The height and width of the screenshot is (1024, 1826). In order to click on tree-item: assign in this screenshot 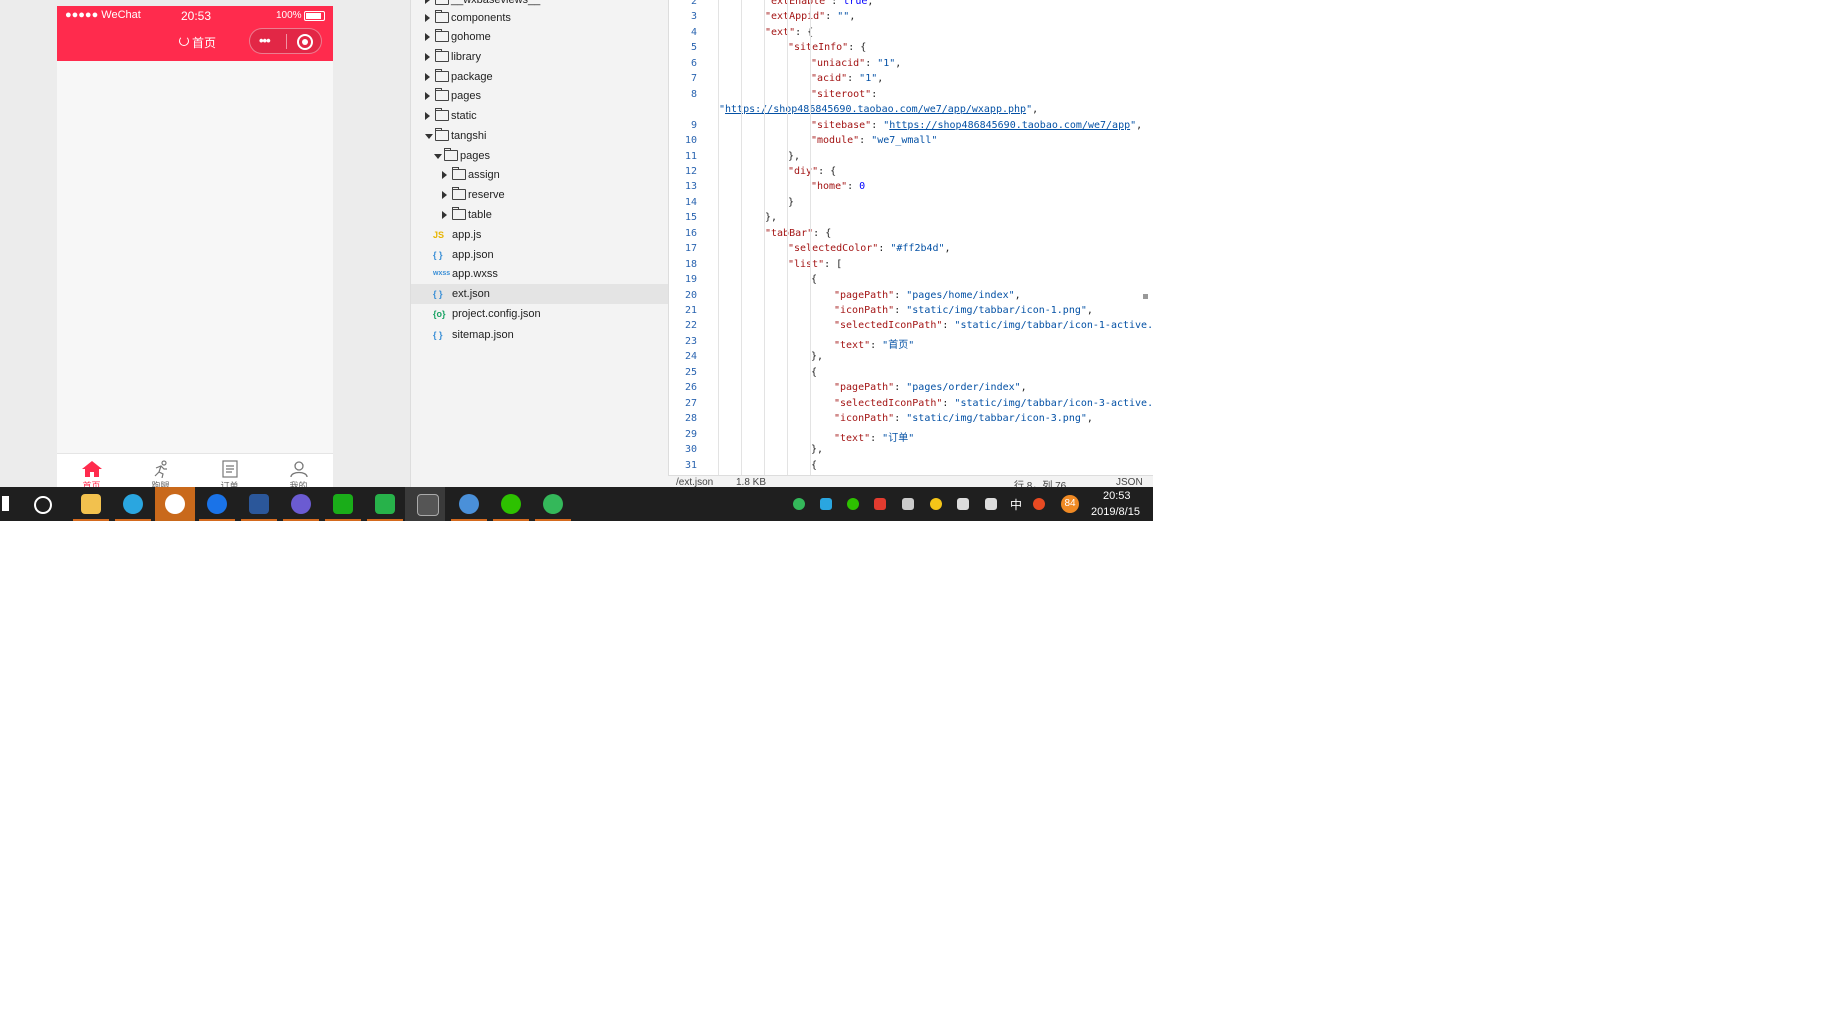, I will do `click(539, 175)`.